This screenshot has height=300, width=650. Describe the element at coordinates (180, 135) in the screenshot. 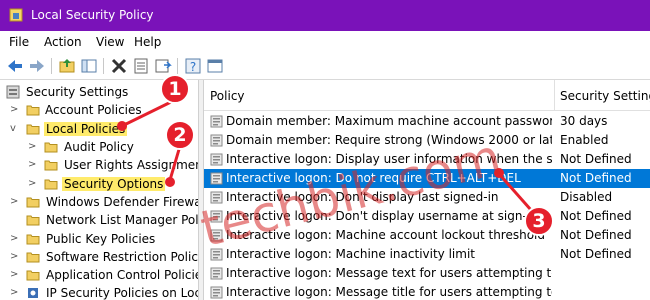

I see `callout-badge-2: 2` at that location.